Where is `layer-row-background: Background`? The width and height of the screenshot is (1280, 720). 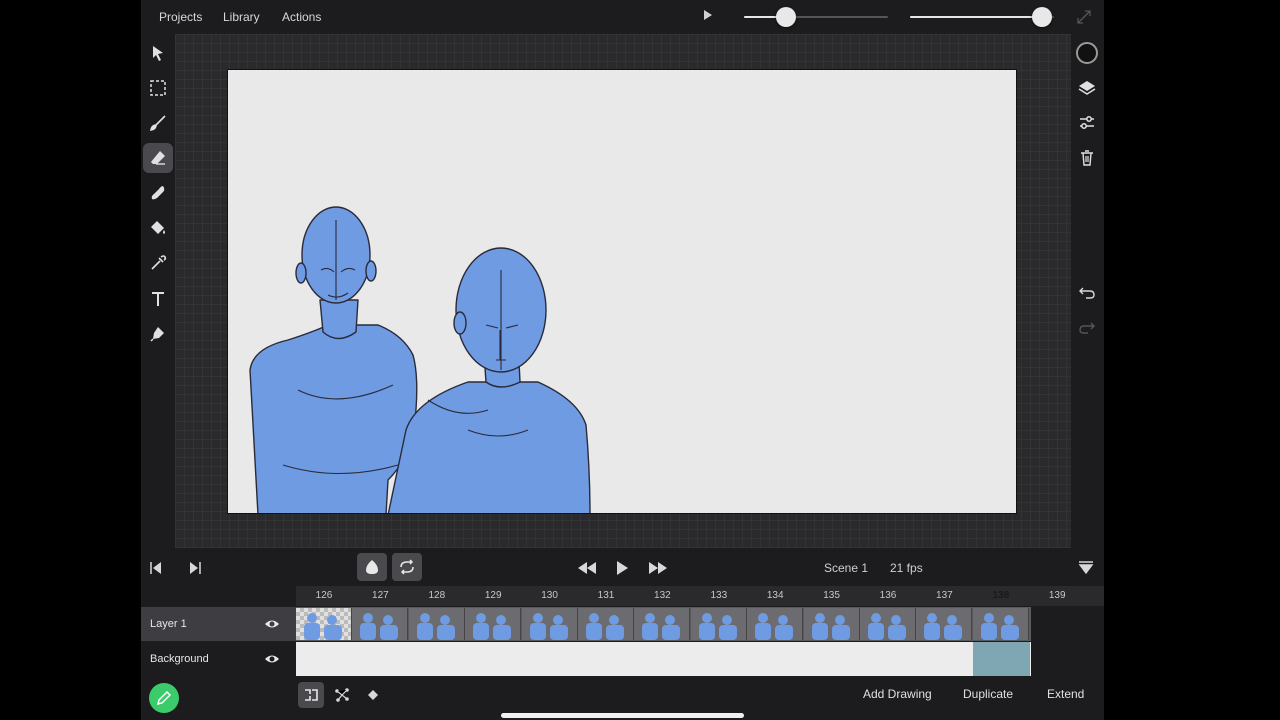 layer-row-background: Background is located at coordinates (622, 659).